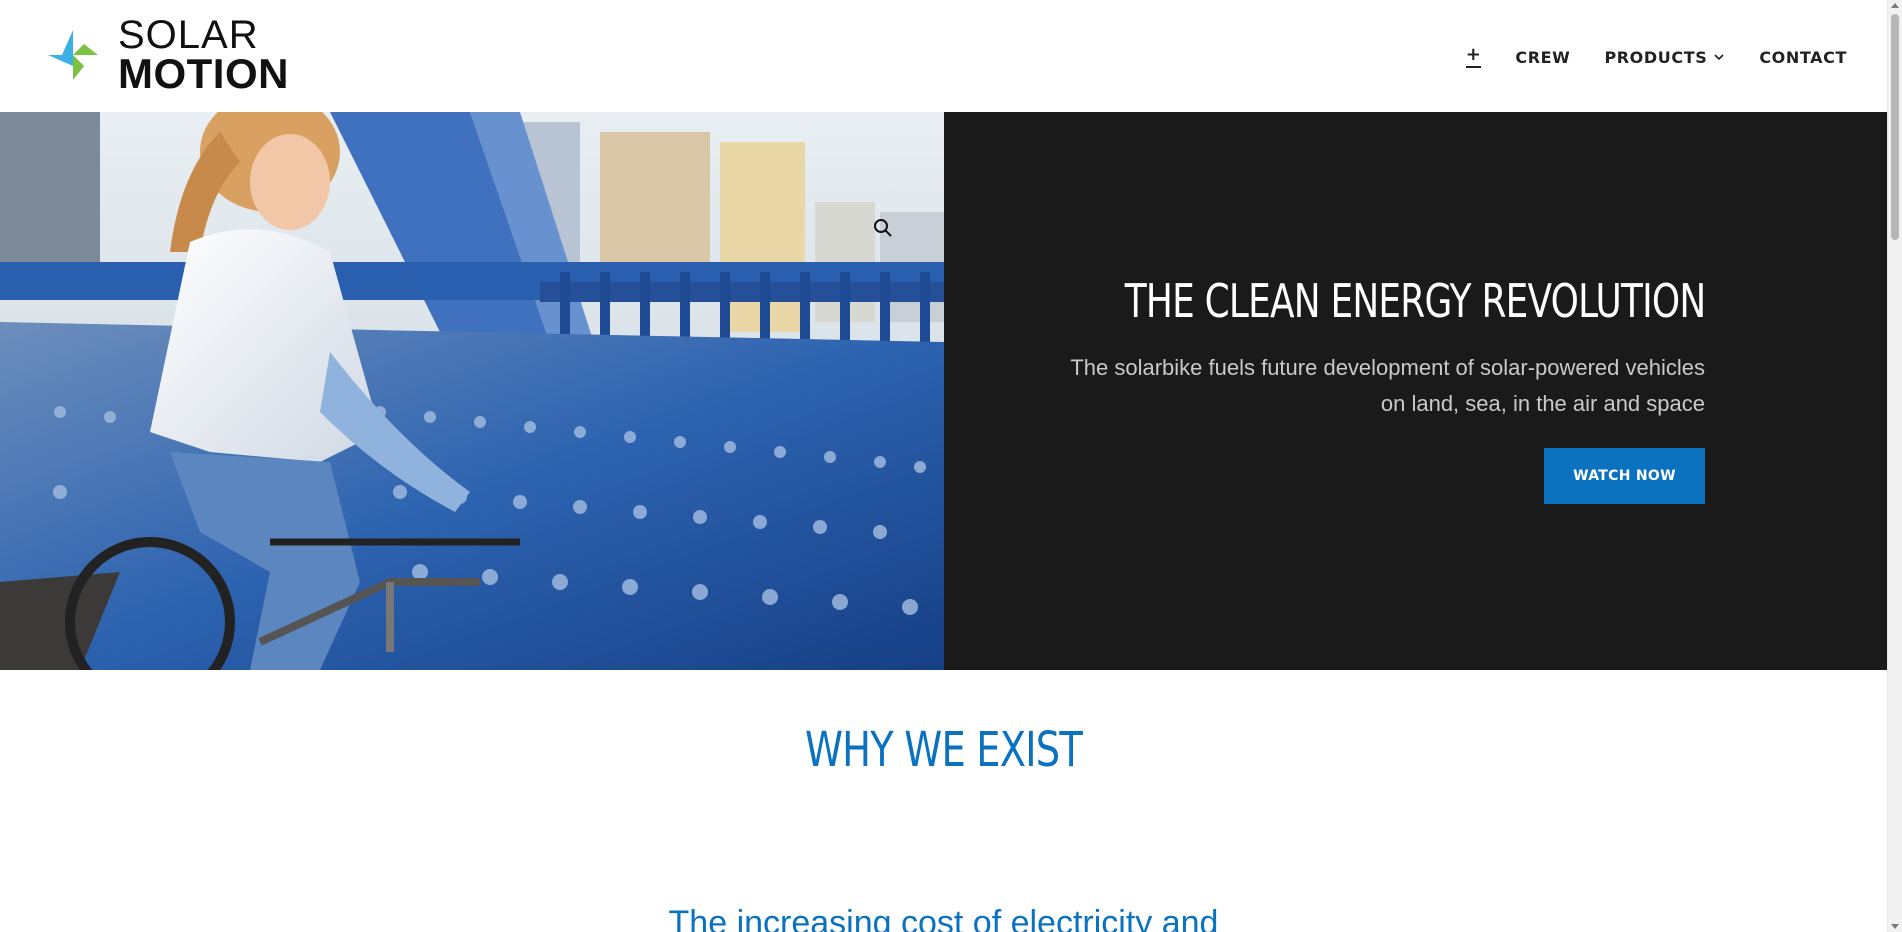 This screenshot has width=1902, height=932. Describe the element at coordinates (943, 750) in the screenshot. I see `why-we-exist-title: WHY WE EXIST` at that location.